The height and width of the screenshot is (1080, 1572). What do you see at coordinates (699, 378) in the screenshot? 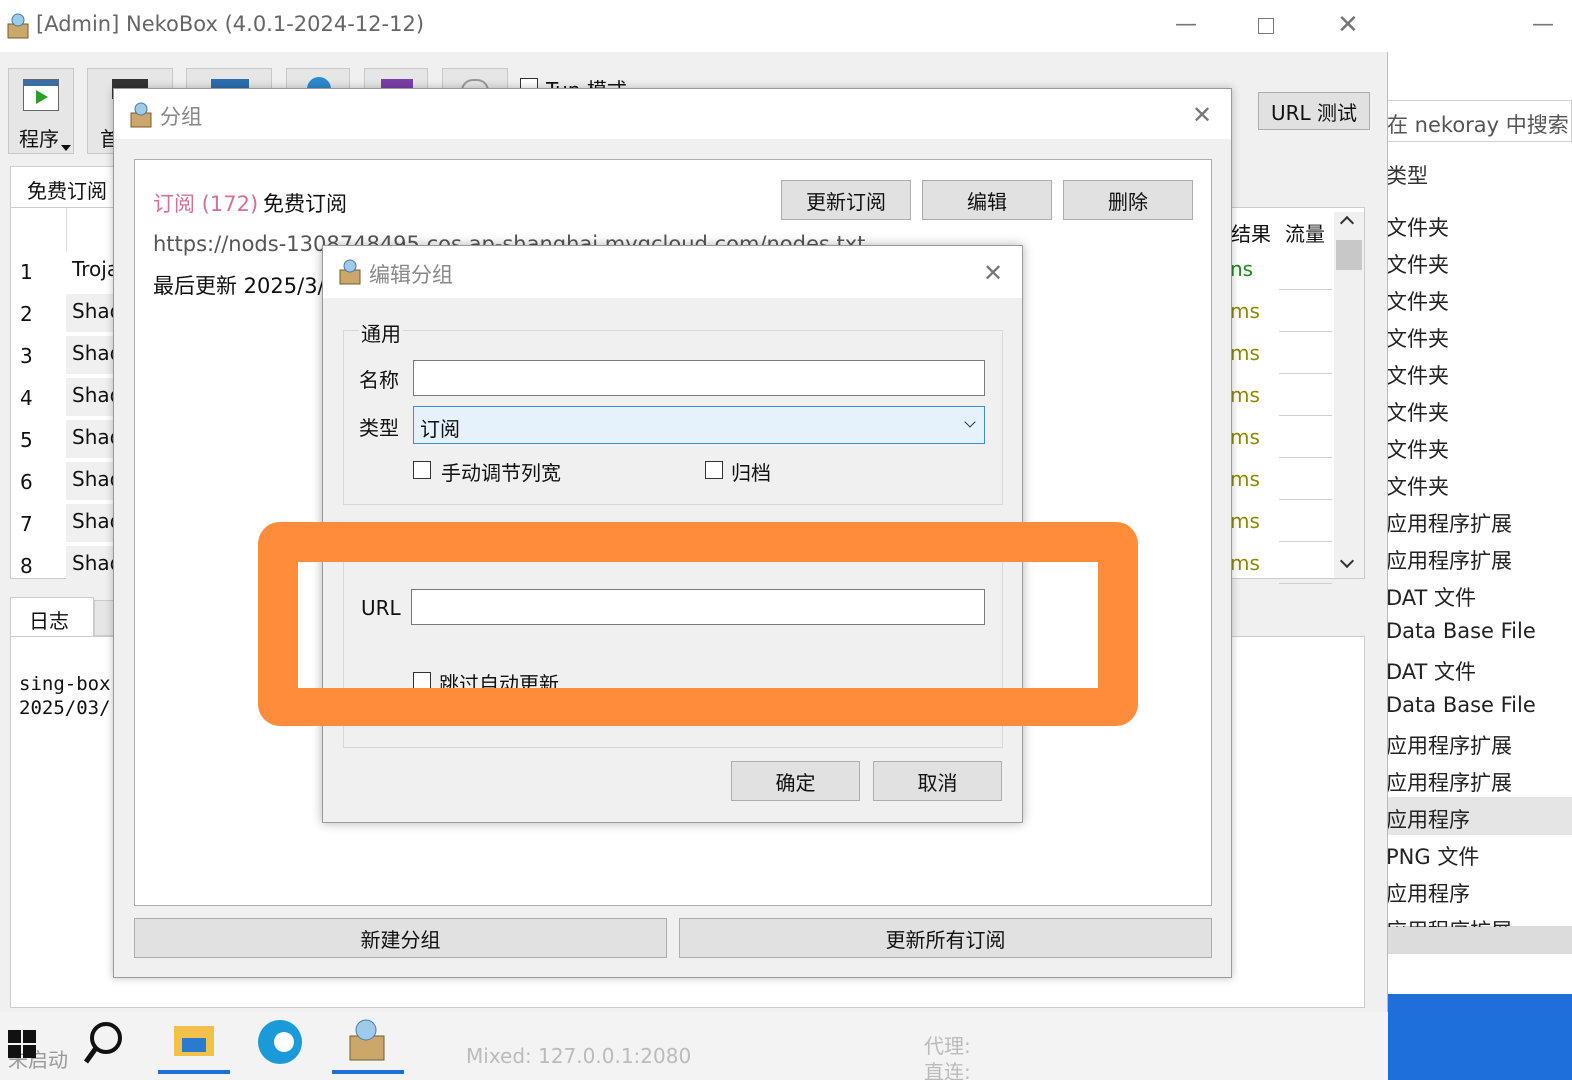
I see `name-input` at bounding box center [699, 378].